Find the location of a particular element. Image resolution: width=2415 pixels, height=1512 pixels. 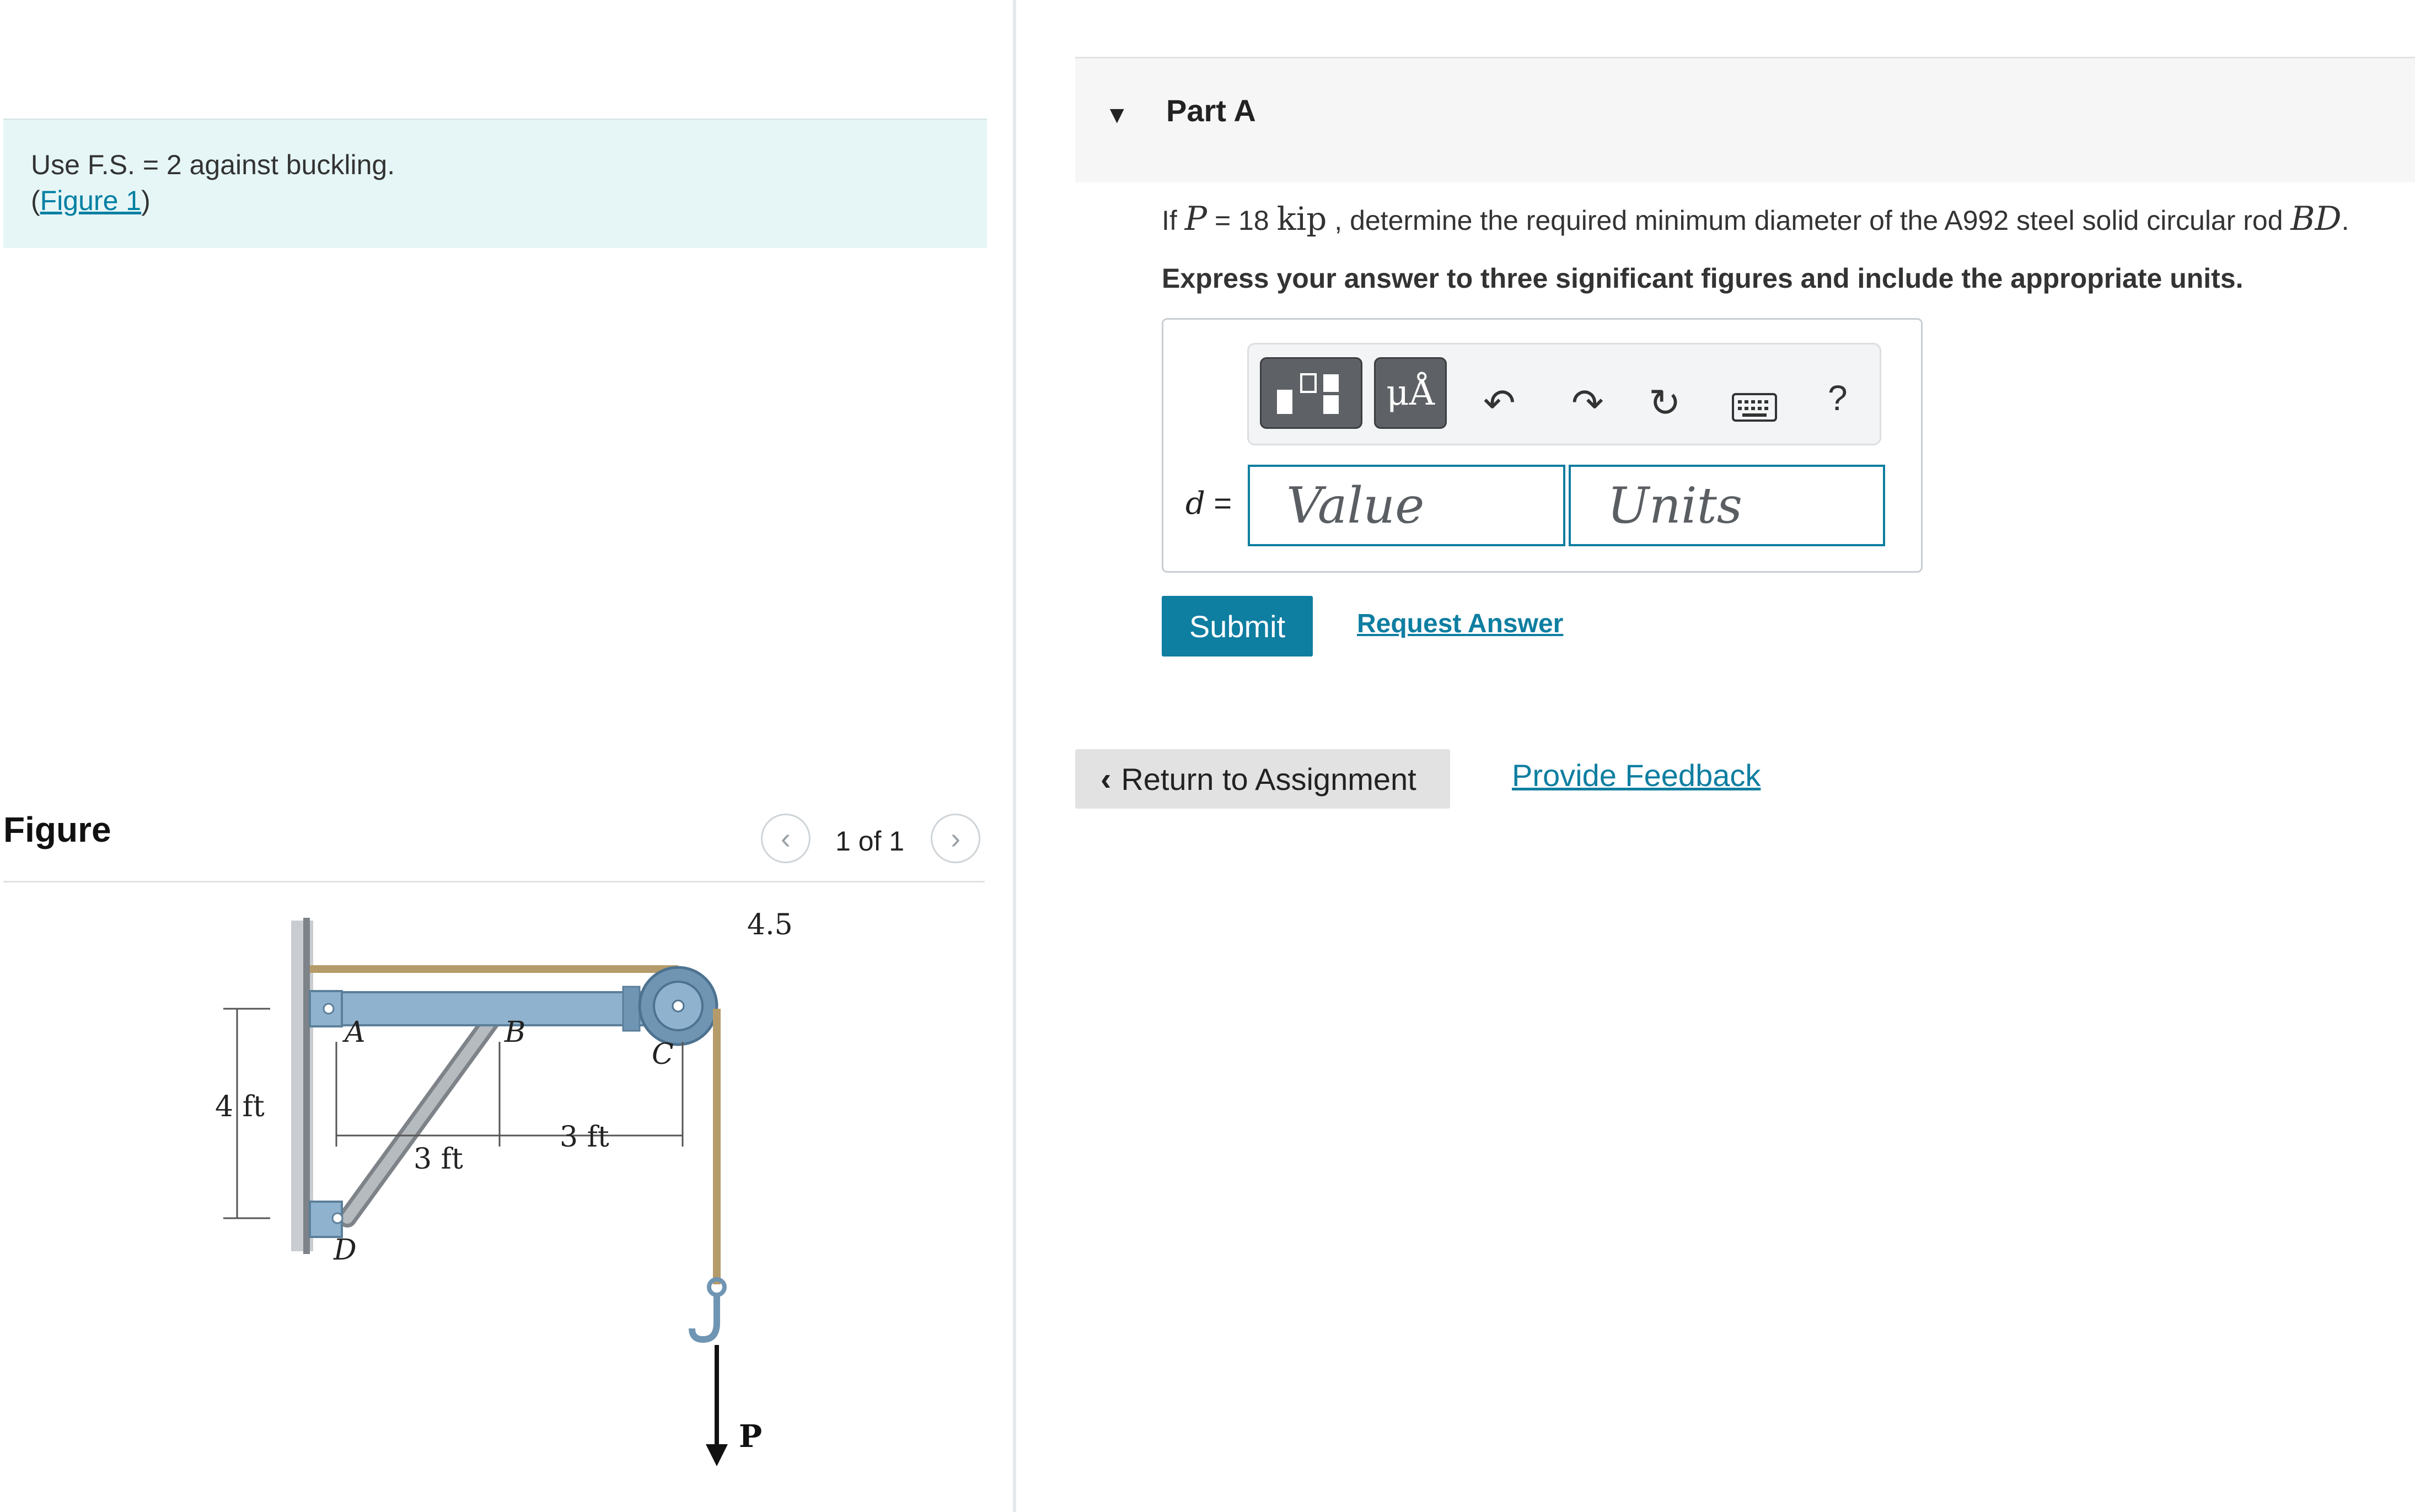

templates-icon is located at coordinates (1308, 393).